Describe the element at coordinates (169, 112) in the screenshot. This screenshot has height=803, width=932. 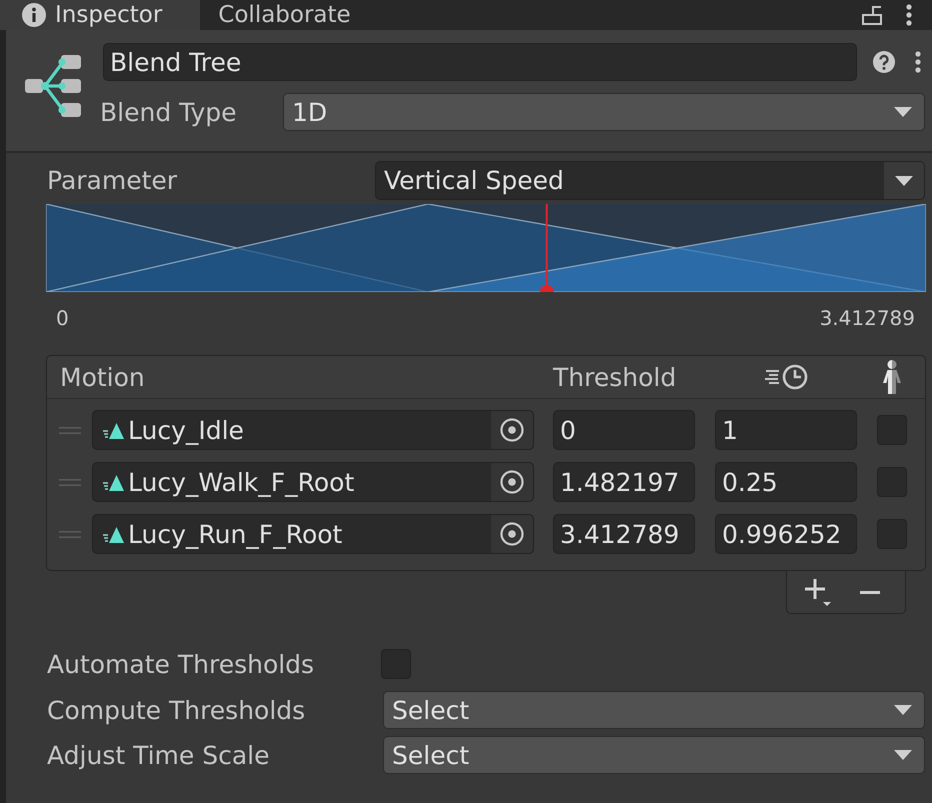
I see `field-label: Blend Type` at that location.